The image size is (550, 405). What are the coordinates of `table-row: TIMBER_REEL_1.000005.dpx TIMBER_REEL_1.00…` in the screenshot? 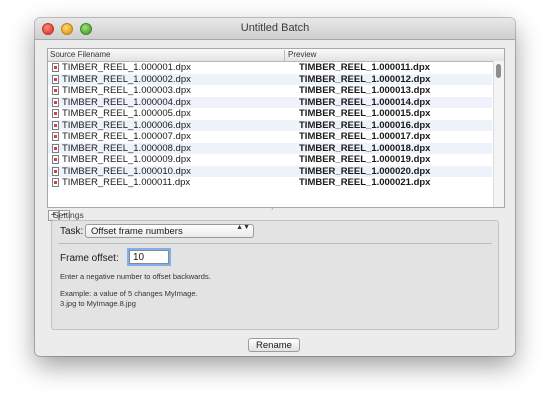 It's located at (270, 114).